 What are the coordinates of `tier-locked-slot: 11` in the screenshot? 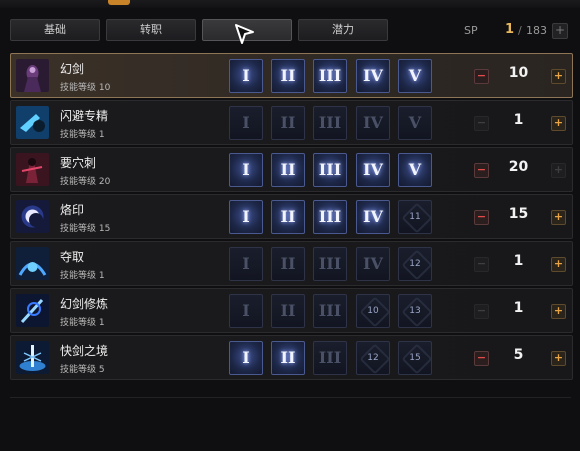 It's located at (415, 217).